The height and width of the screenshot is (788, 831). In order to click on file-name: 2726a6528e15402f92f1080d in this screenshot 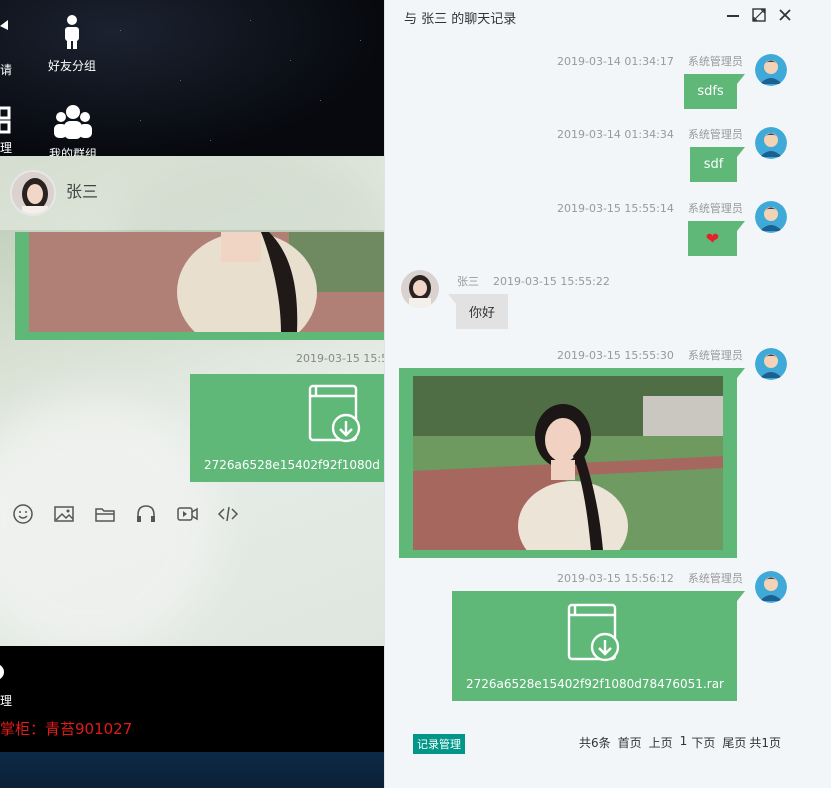, I will do `click(292, 465)`.